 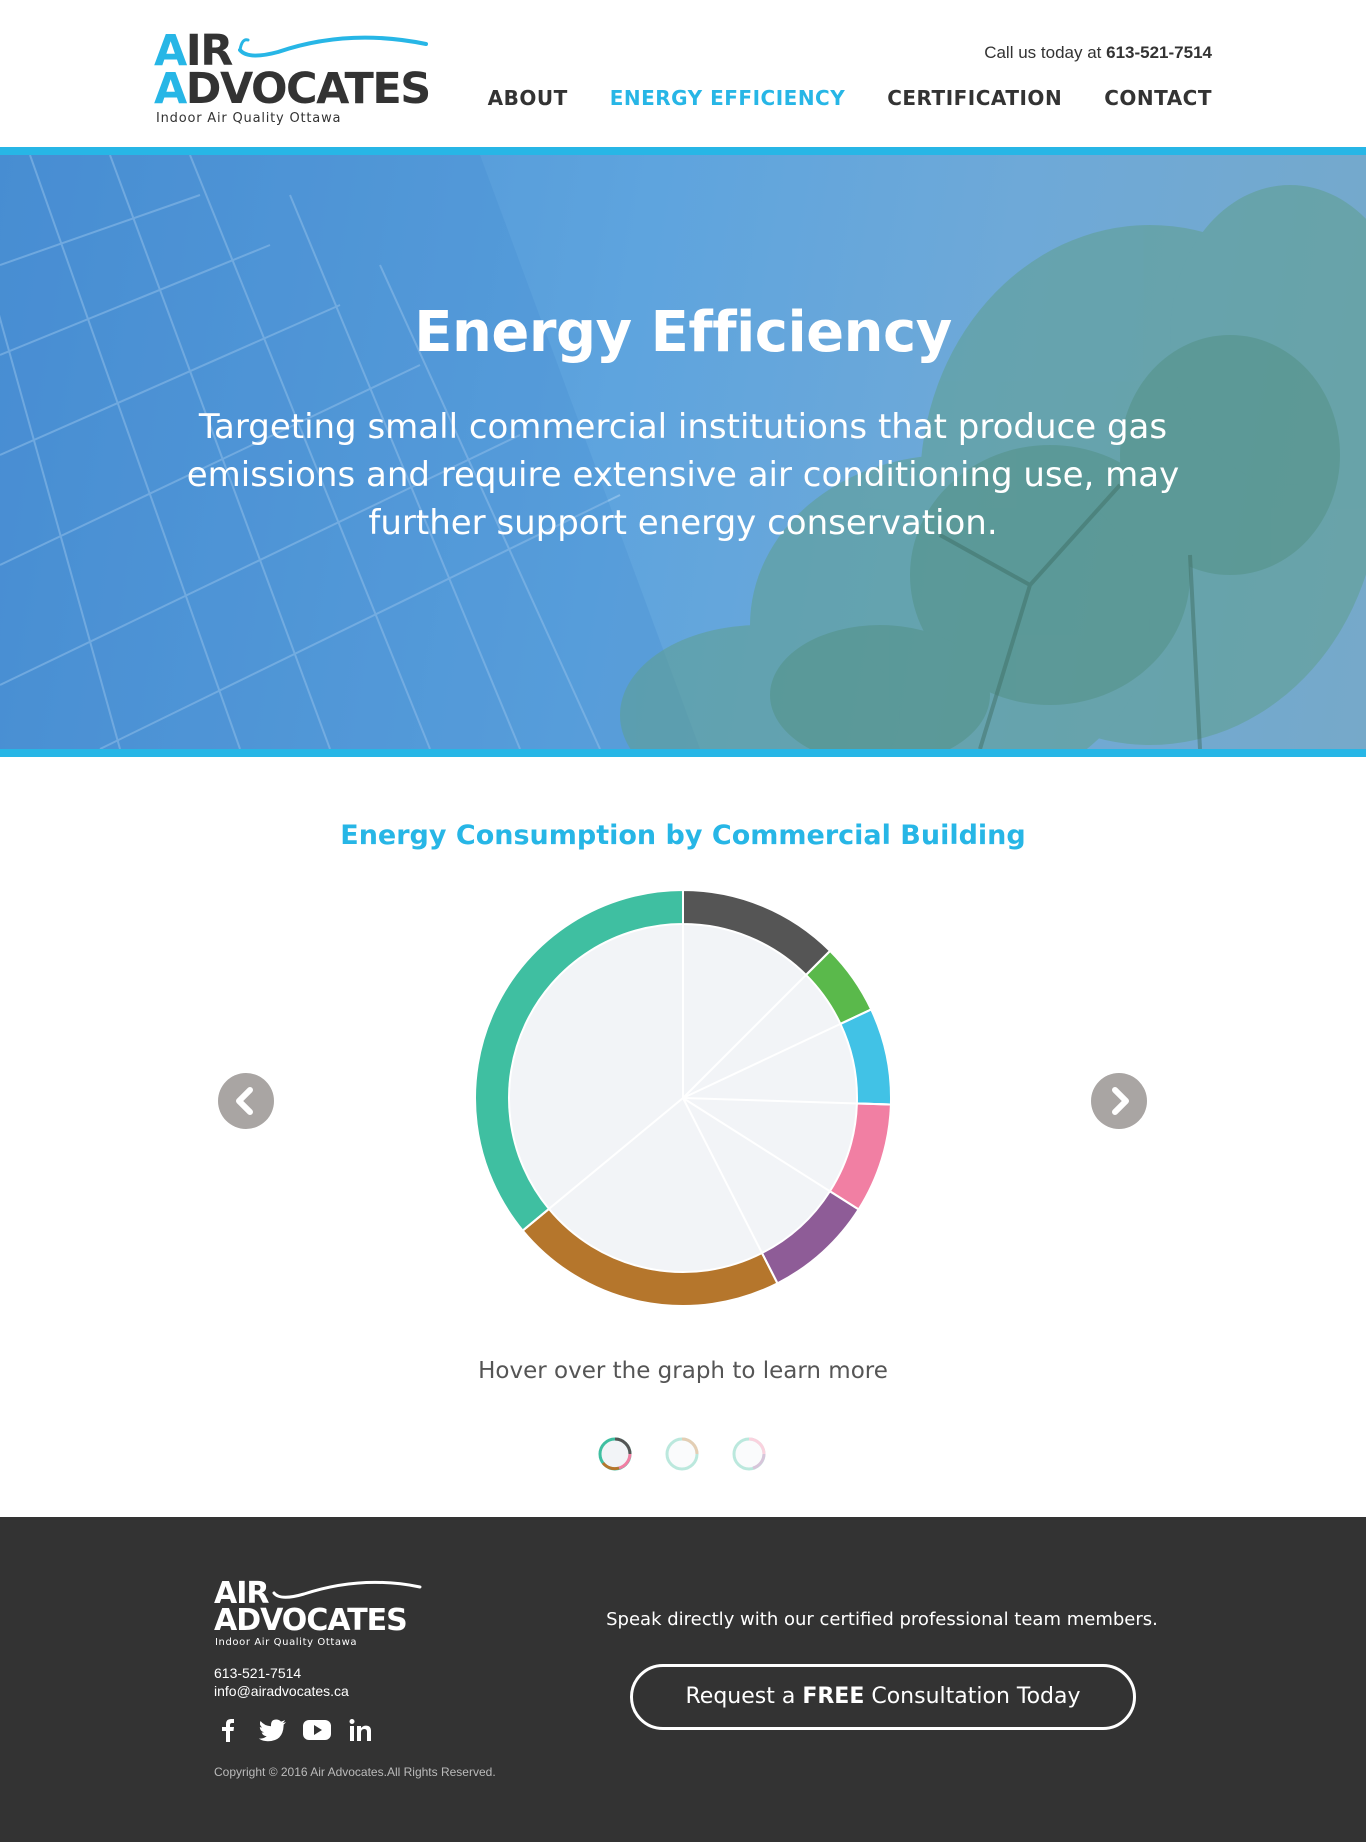 What do you see at coordinates (317, 1730) in the screenshot?
I see `youtube-icon` at bounding box center [317, 1730].